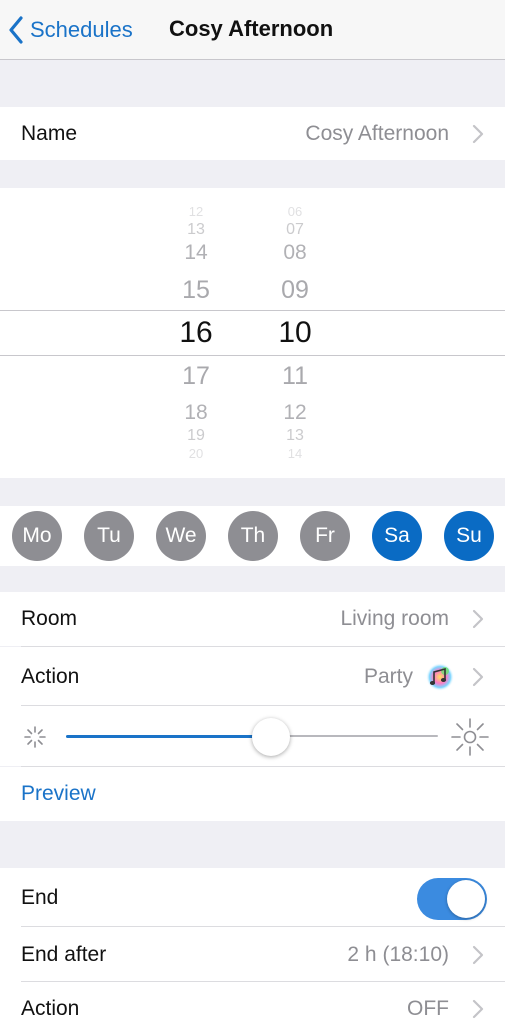 This screenshot has height=1035, width=505. I want to click on hour-option: 14, so click(196, 253).